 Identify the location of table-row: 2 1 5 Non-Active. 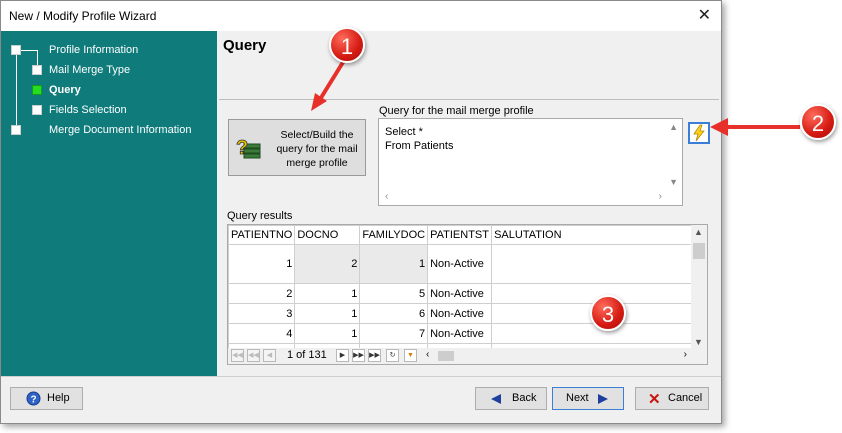
(465, 293).